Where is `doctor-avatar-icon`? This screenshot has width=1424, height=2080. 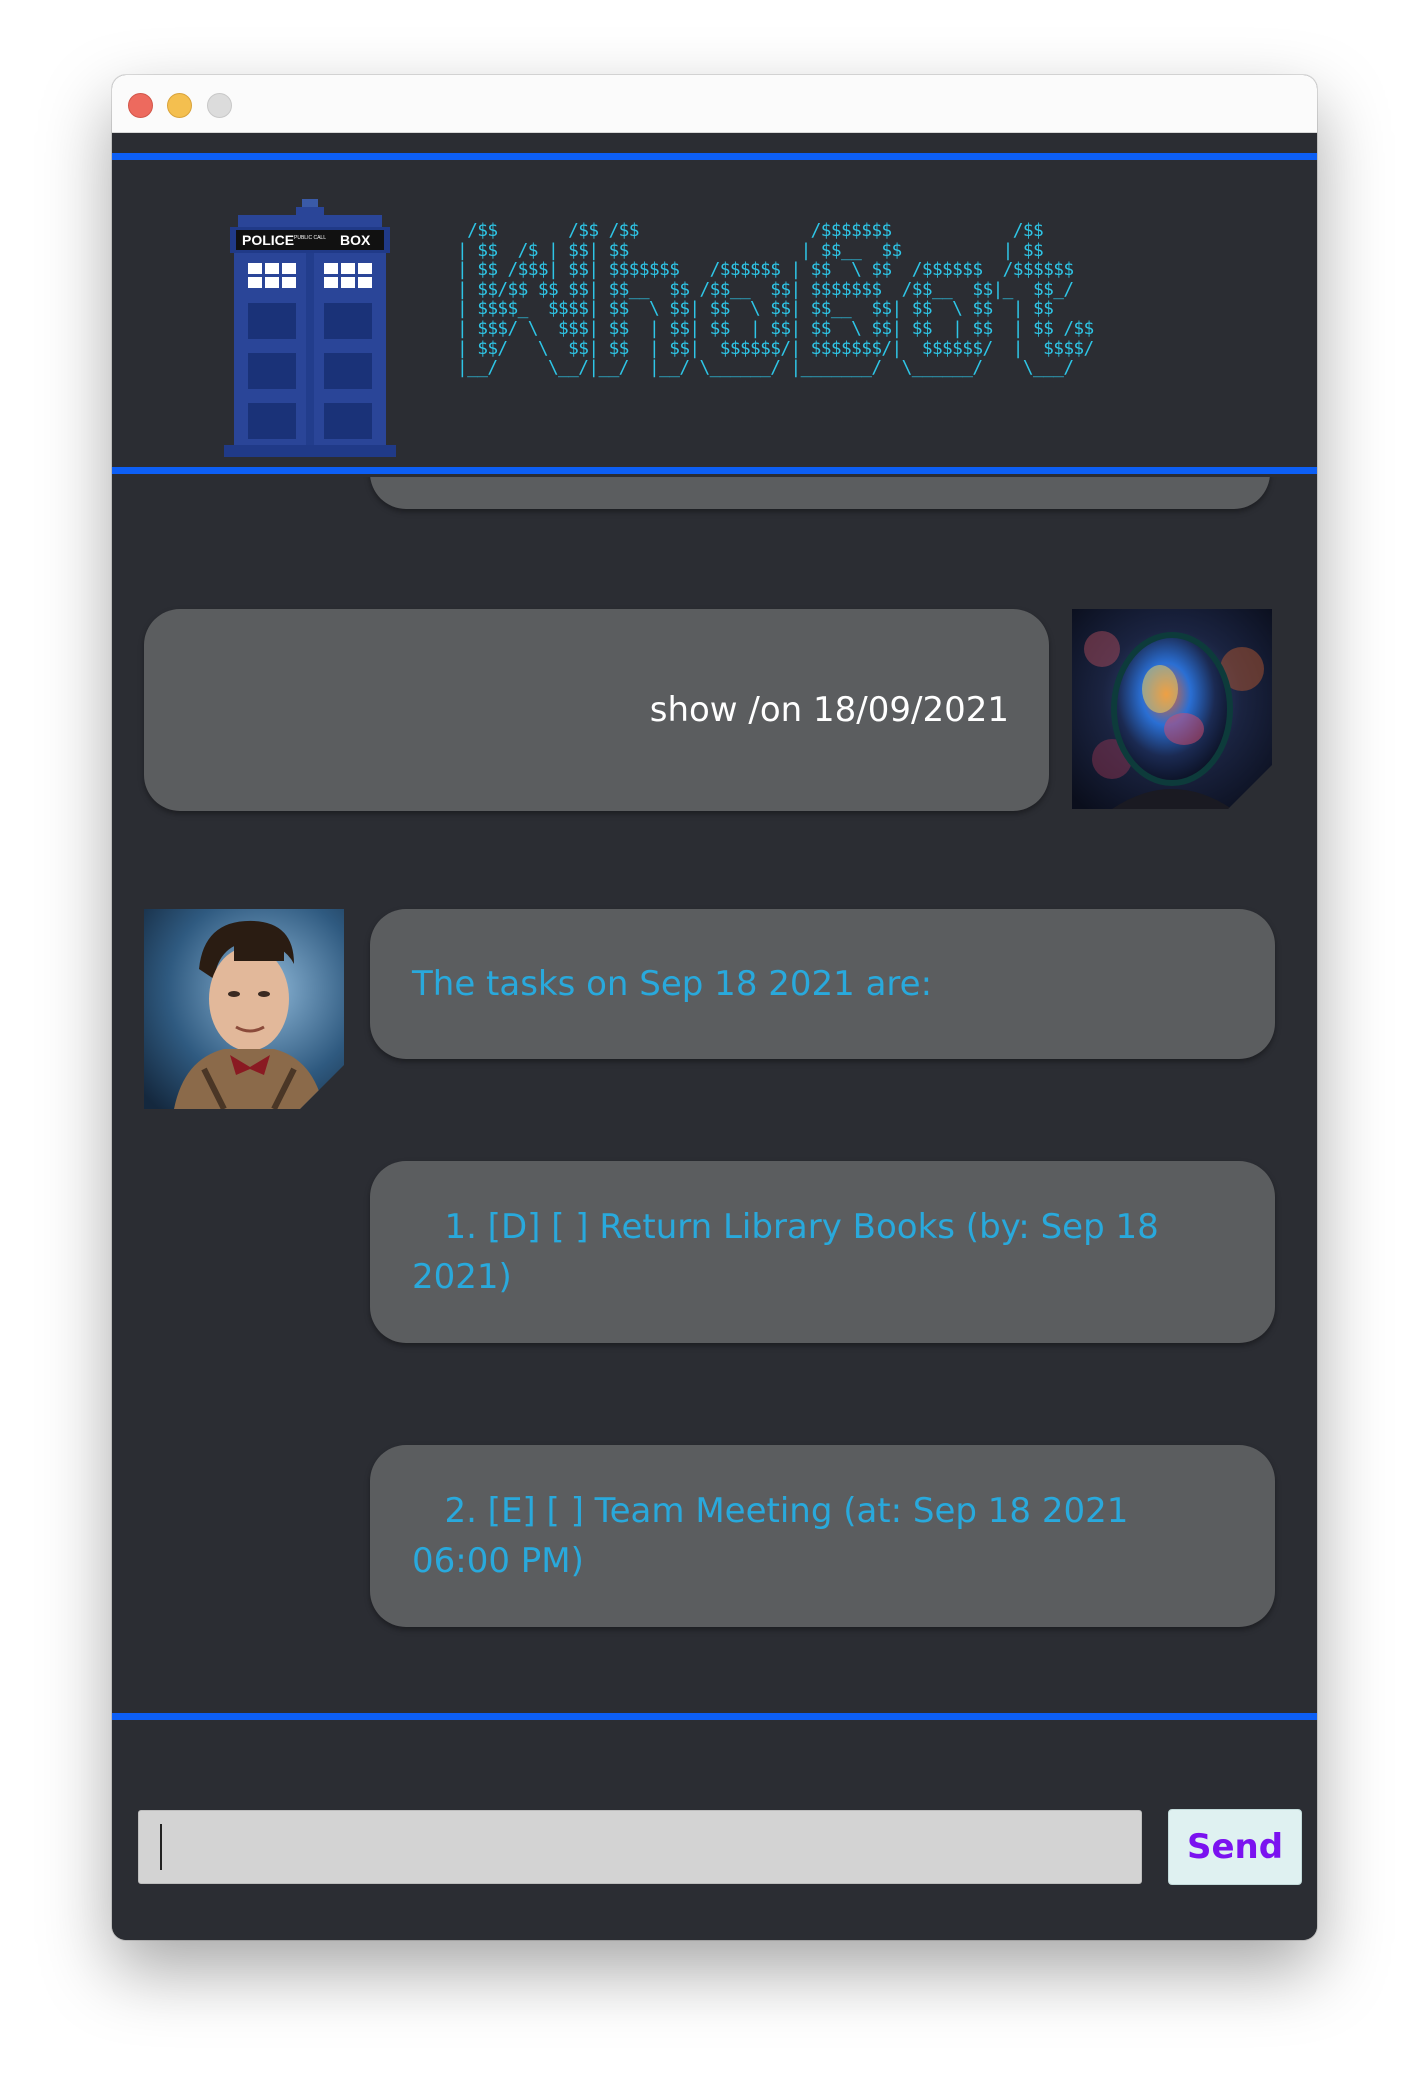 doctor-avatar-icon is located at coordinates (244, 1009).